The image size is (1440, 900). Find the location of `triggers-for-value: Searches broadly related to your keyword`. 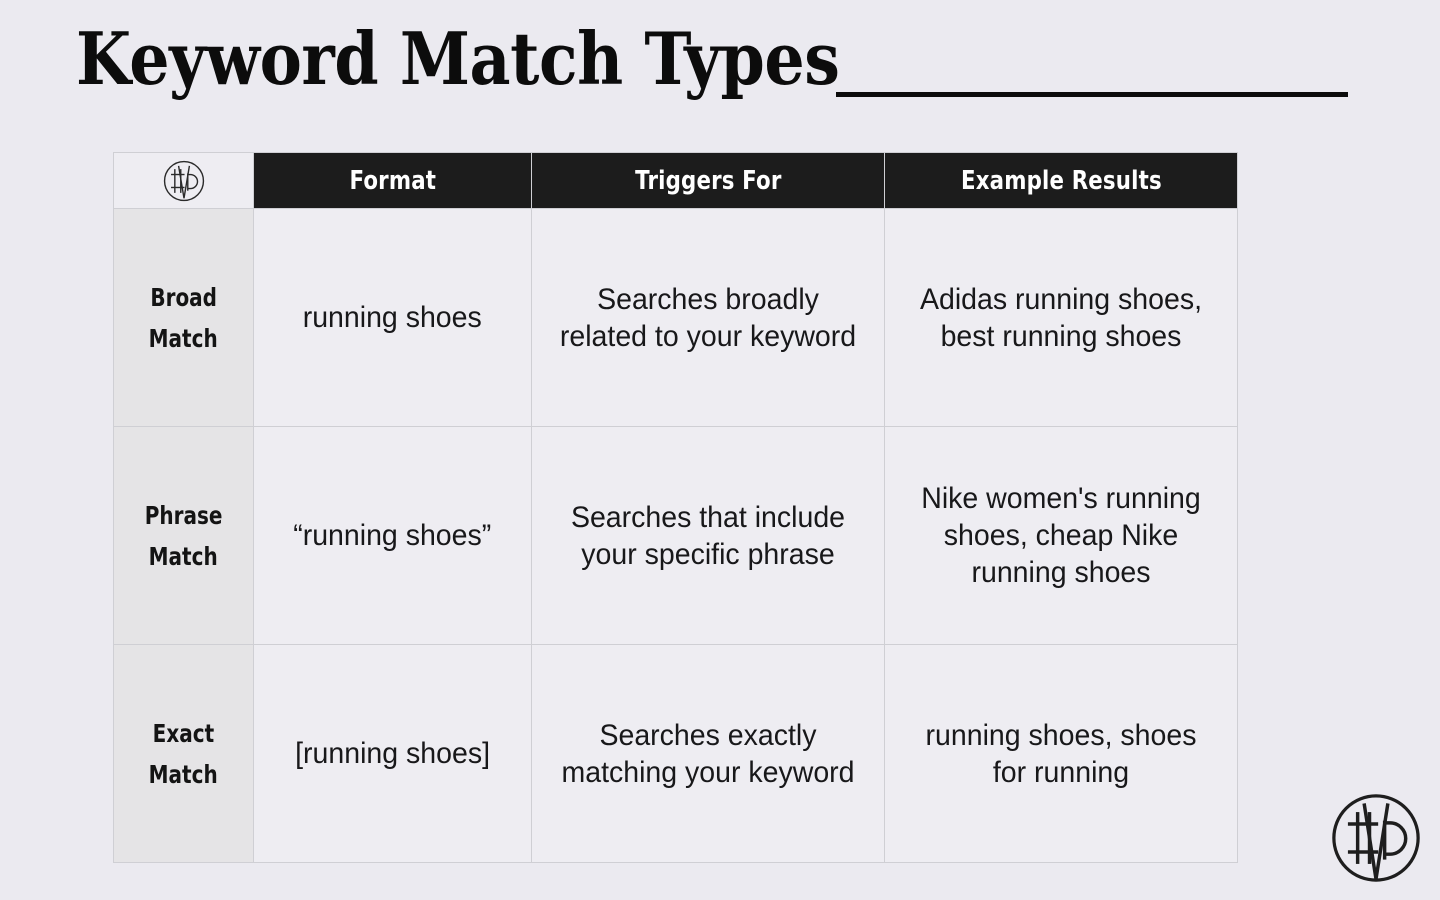

triggers-for-value: Searches broadly related to your keyword is located at coordinates (708, 317).